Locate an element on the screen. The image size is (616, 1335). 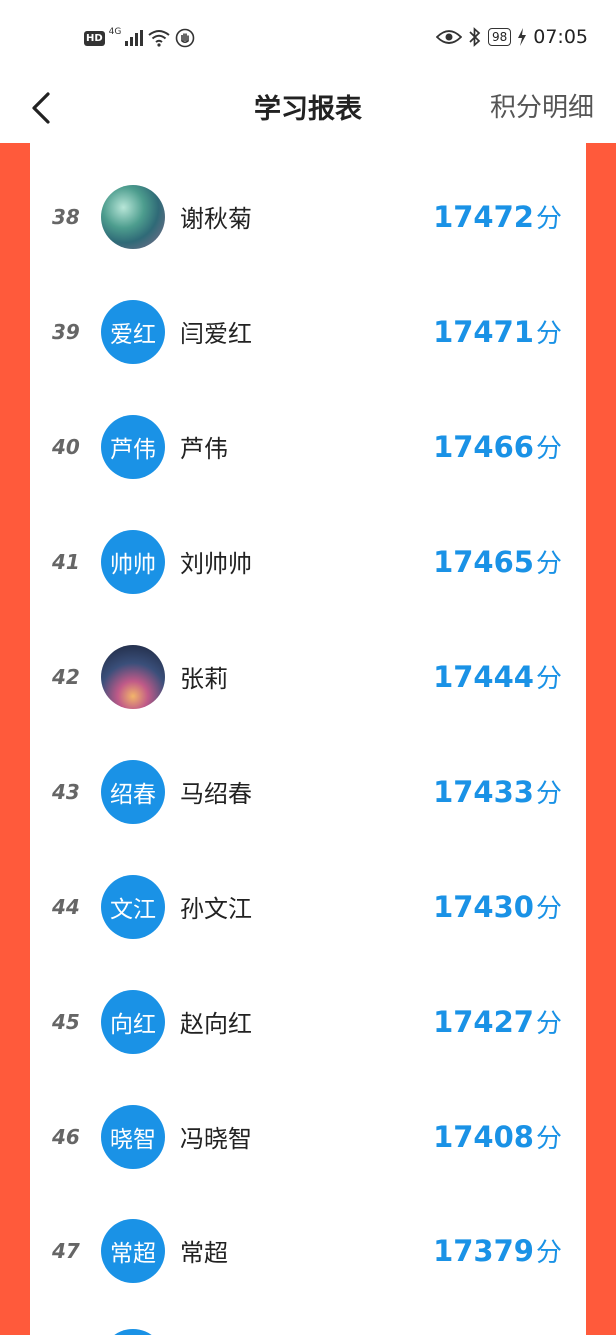
score-value: 17465 is located at coordinates (483, 561).